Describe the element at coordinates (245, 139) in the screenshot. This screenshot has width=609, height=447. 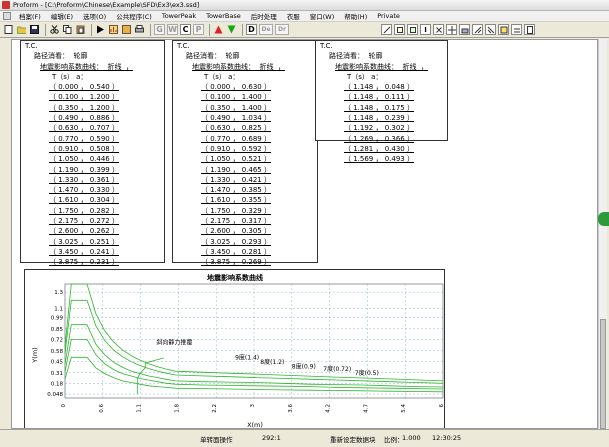
I see `table-row: （ 0.770 ， 0.689 ）` at that location.